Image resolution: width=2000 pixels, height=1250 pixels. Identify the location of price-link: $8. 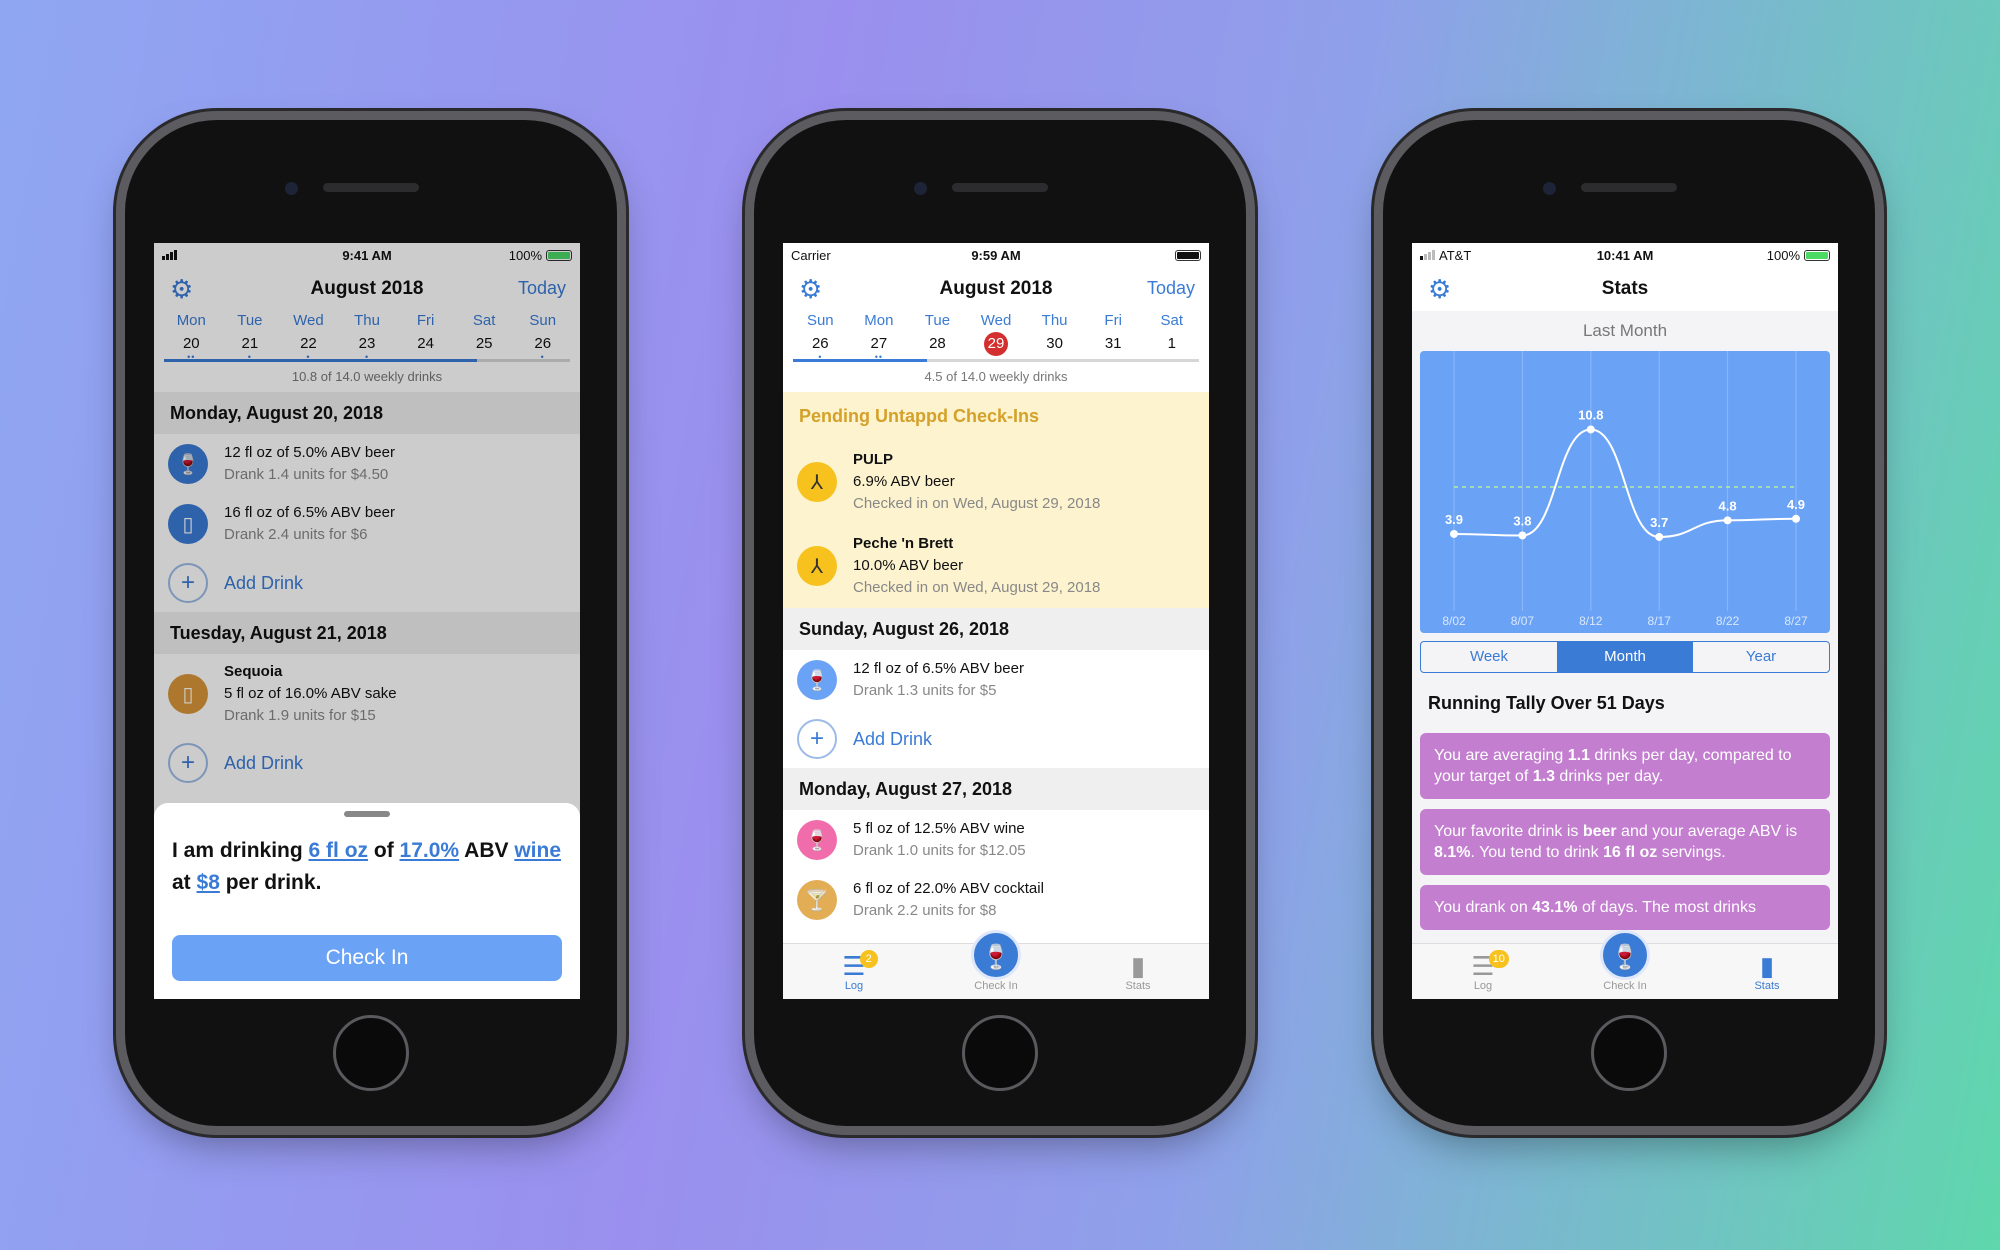
(208, 882).